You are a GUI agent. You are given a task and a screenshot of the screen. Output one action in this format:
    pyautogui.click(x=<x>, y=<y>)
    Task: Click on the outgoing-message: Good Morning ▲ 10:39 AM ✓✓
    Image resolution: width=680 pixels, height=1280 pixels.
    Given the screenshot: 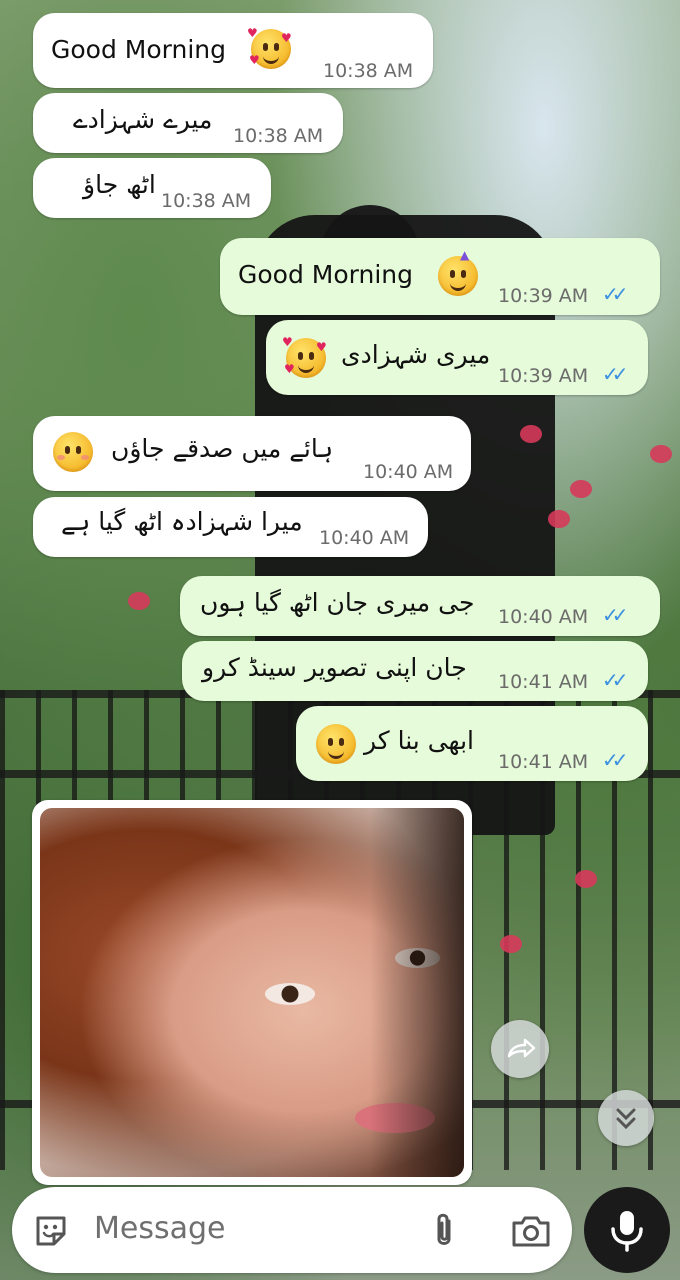 What is the action you would take?
    pyautogui.click(x=440, y=276)
    